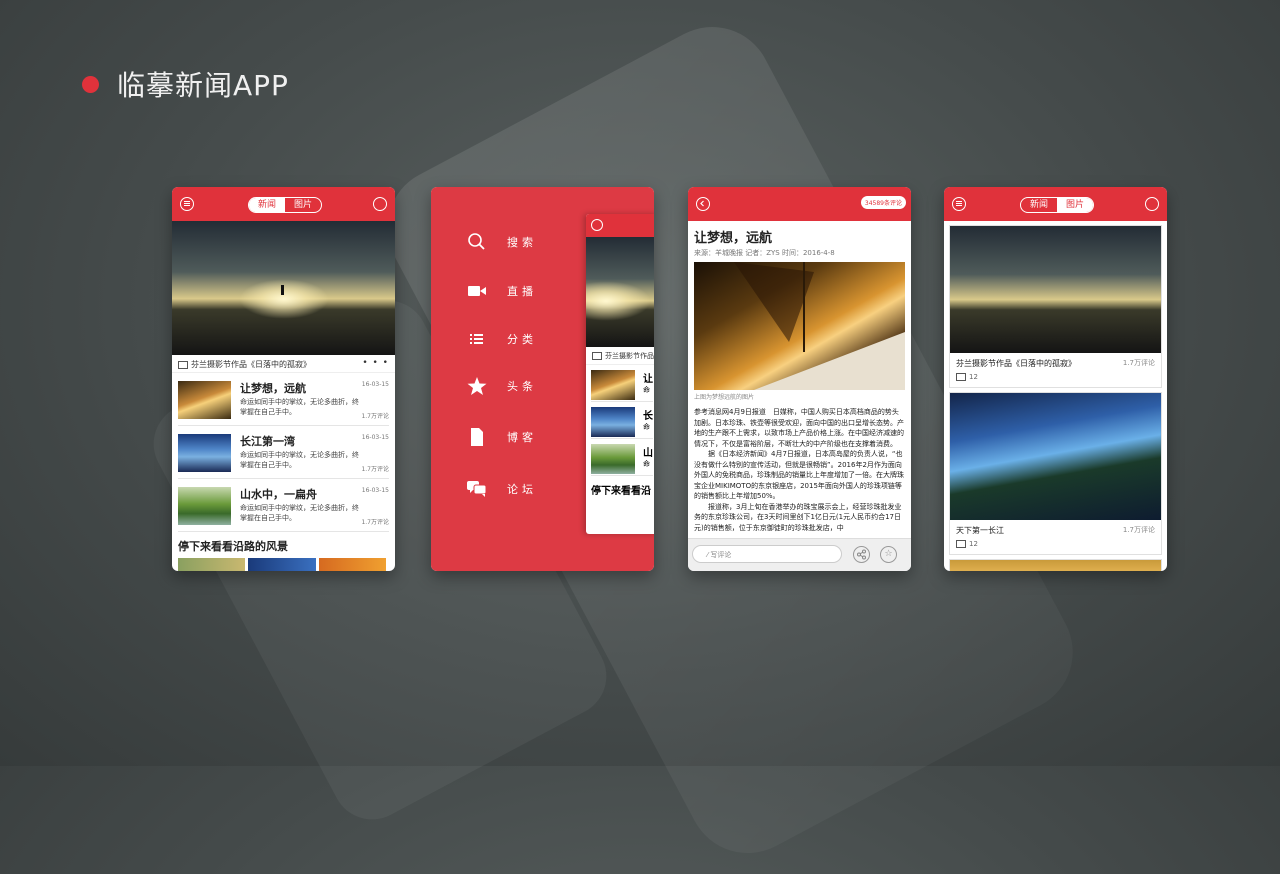 The height and width of the screenshot is (874, 1280). Describe the element at coordinates (888, 554) in the screenshot. I see `favorite-star-icon: ☆` at that location.